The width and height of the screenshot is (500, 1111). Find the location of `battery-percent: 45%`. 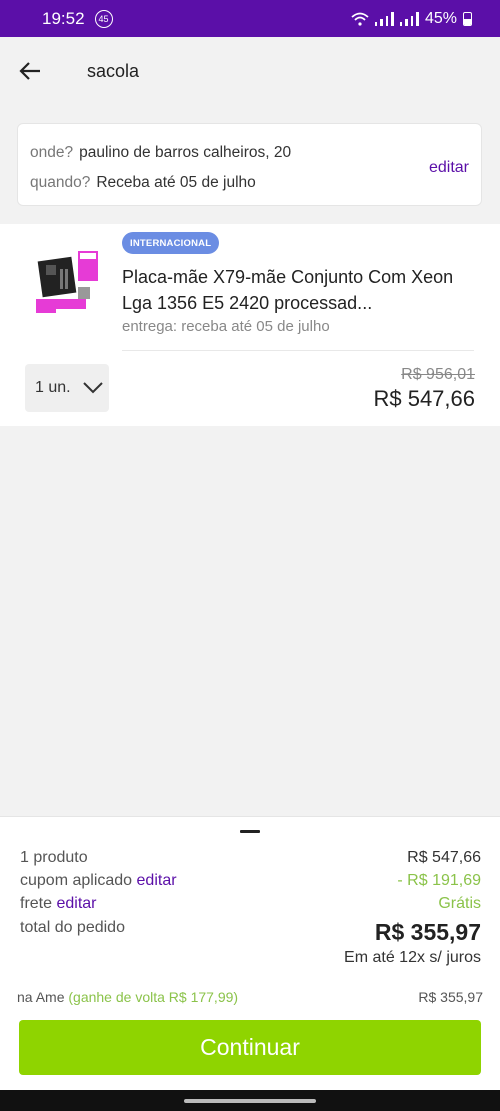

battery-percent: 45% is located at coordinates (440, 18).